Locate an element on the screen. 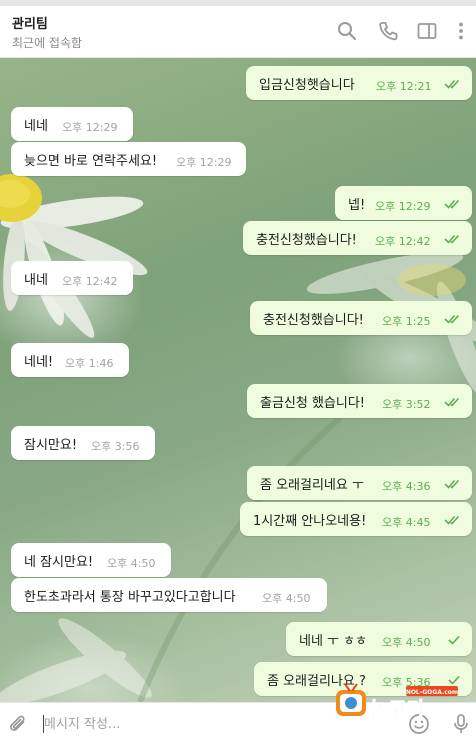 The image size is (476, 745). message-text: 늦으면 바로 연락주세요! is located at coordinates (91, 161).